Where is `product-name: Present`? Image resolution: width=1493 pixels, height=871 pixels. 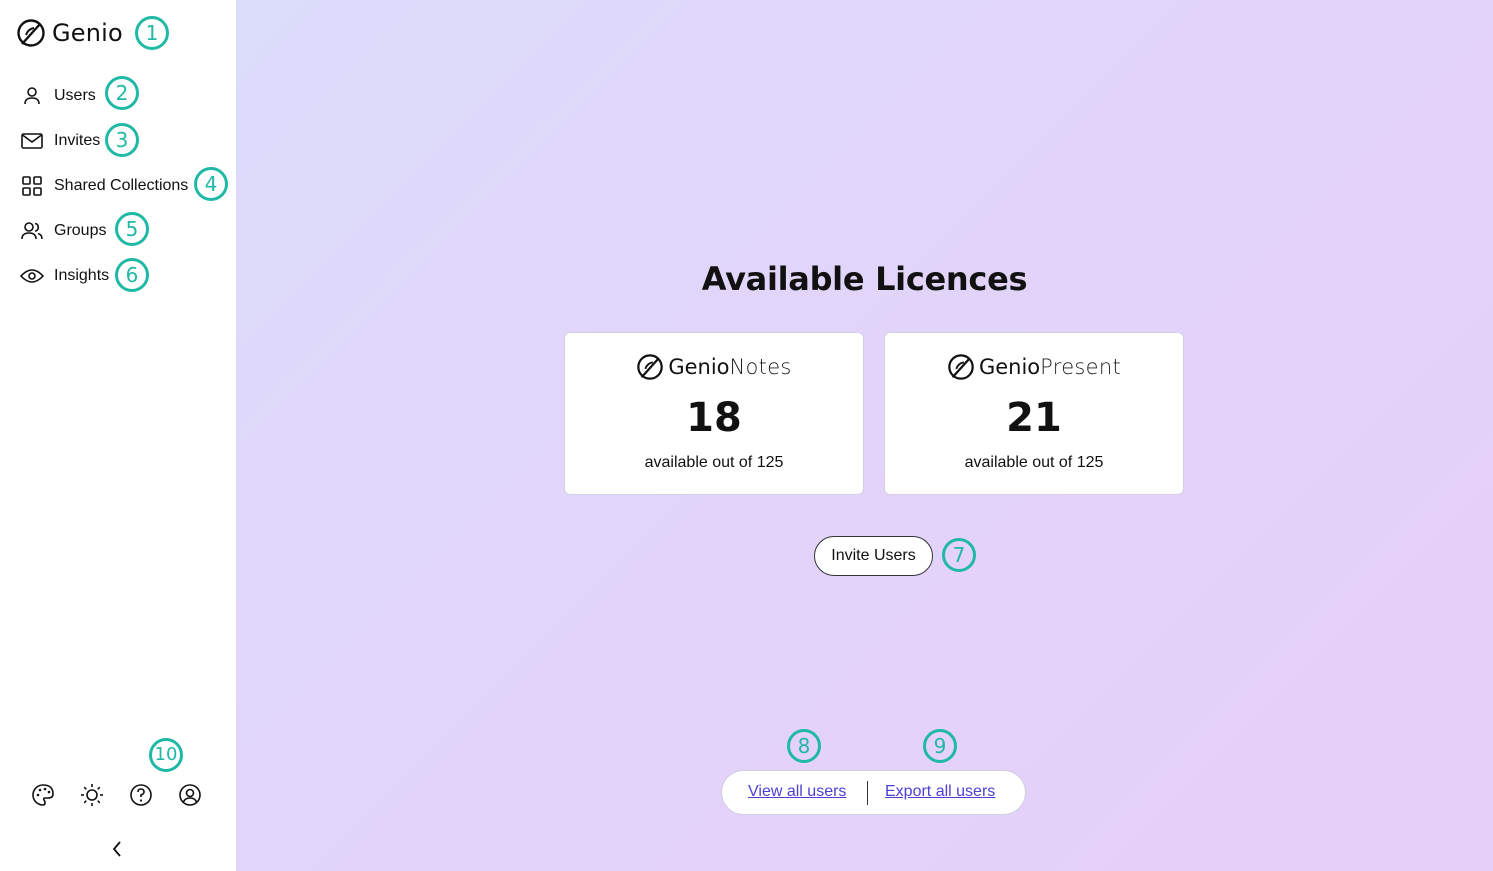
product-name: Present is located at coordinates (1081, 367).